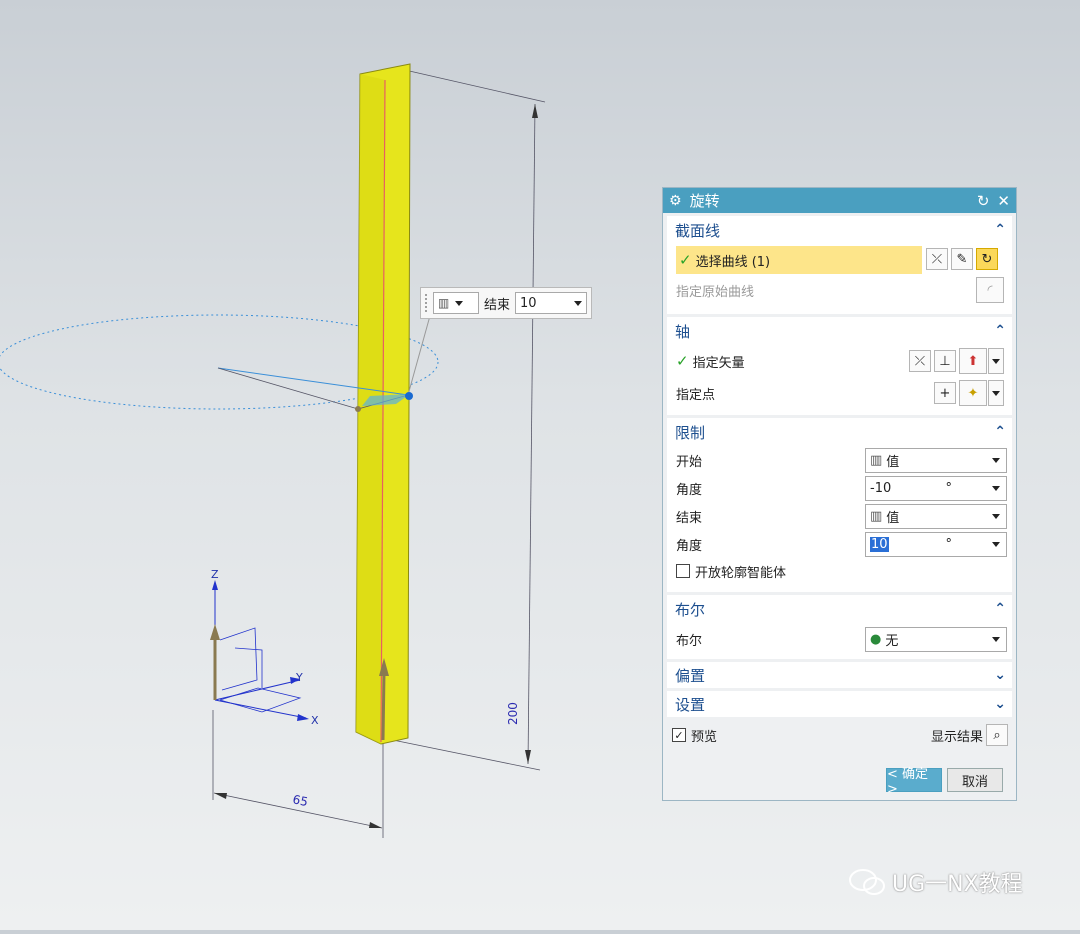 The width and height of the screenshot is (1080, 934). Describe the element at coordinates (426, 303) in the screenshot. I see `drag-grip` at that location.